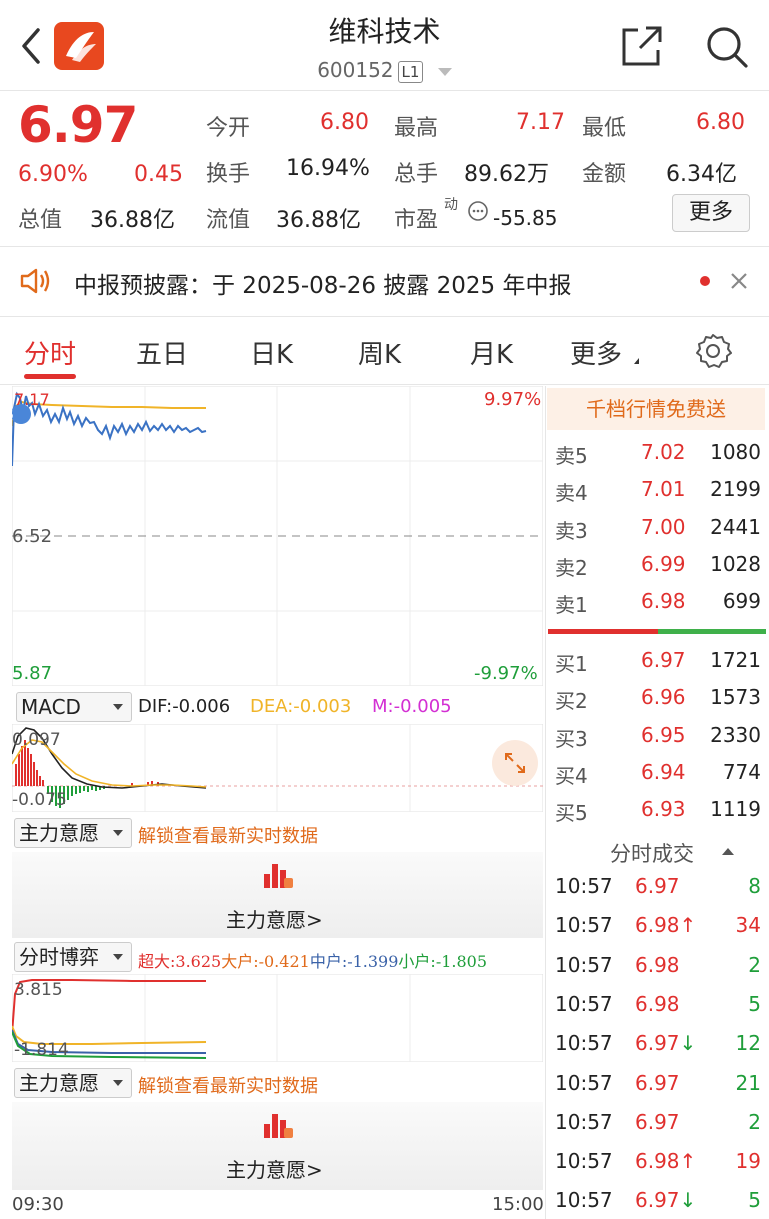 This screenshot has height=1219, width=769. Describe the element at coordinates (40, 220) in the screenshot. I see `mktcap-label: 总值` at that location.